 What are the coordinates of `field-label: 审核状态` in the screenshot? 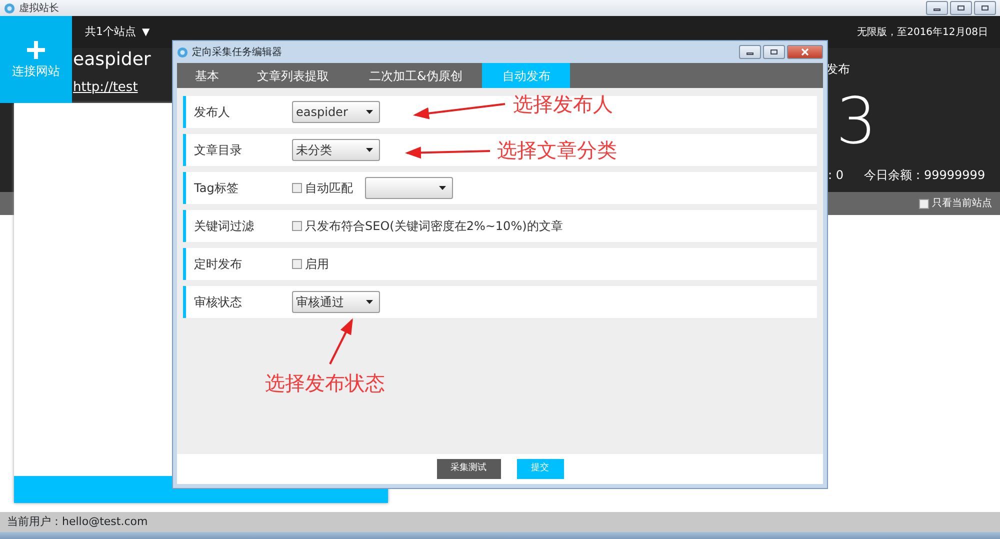 It's located at (218, 302).